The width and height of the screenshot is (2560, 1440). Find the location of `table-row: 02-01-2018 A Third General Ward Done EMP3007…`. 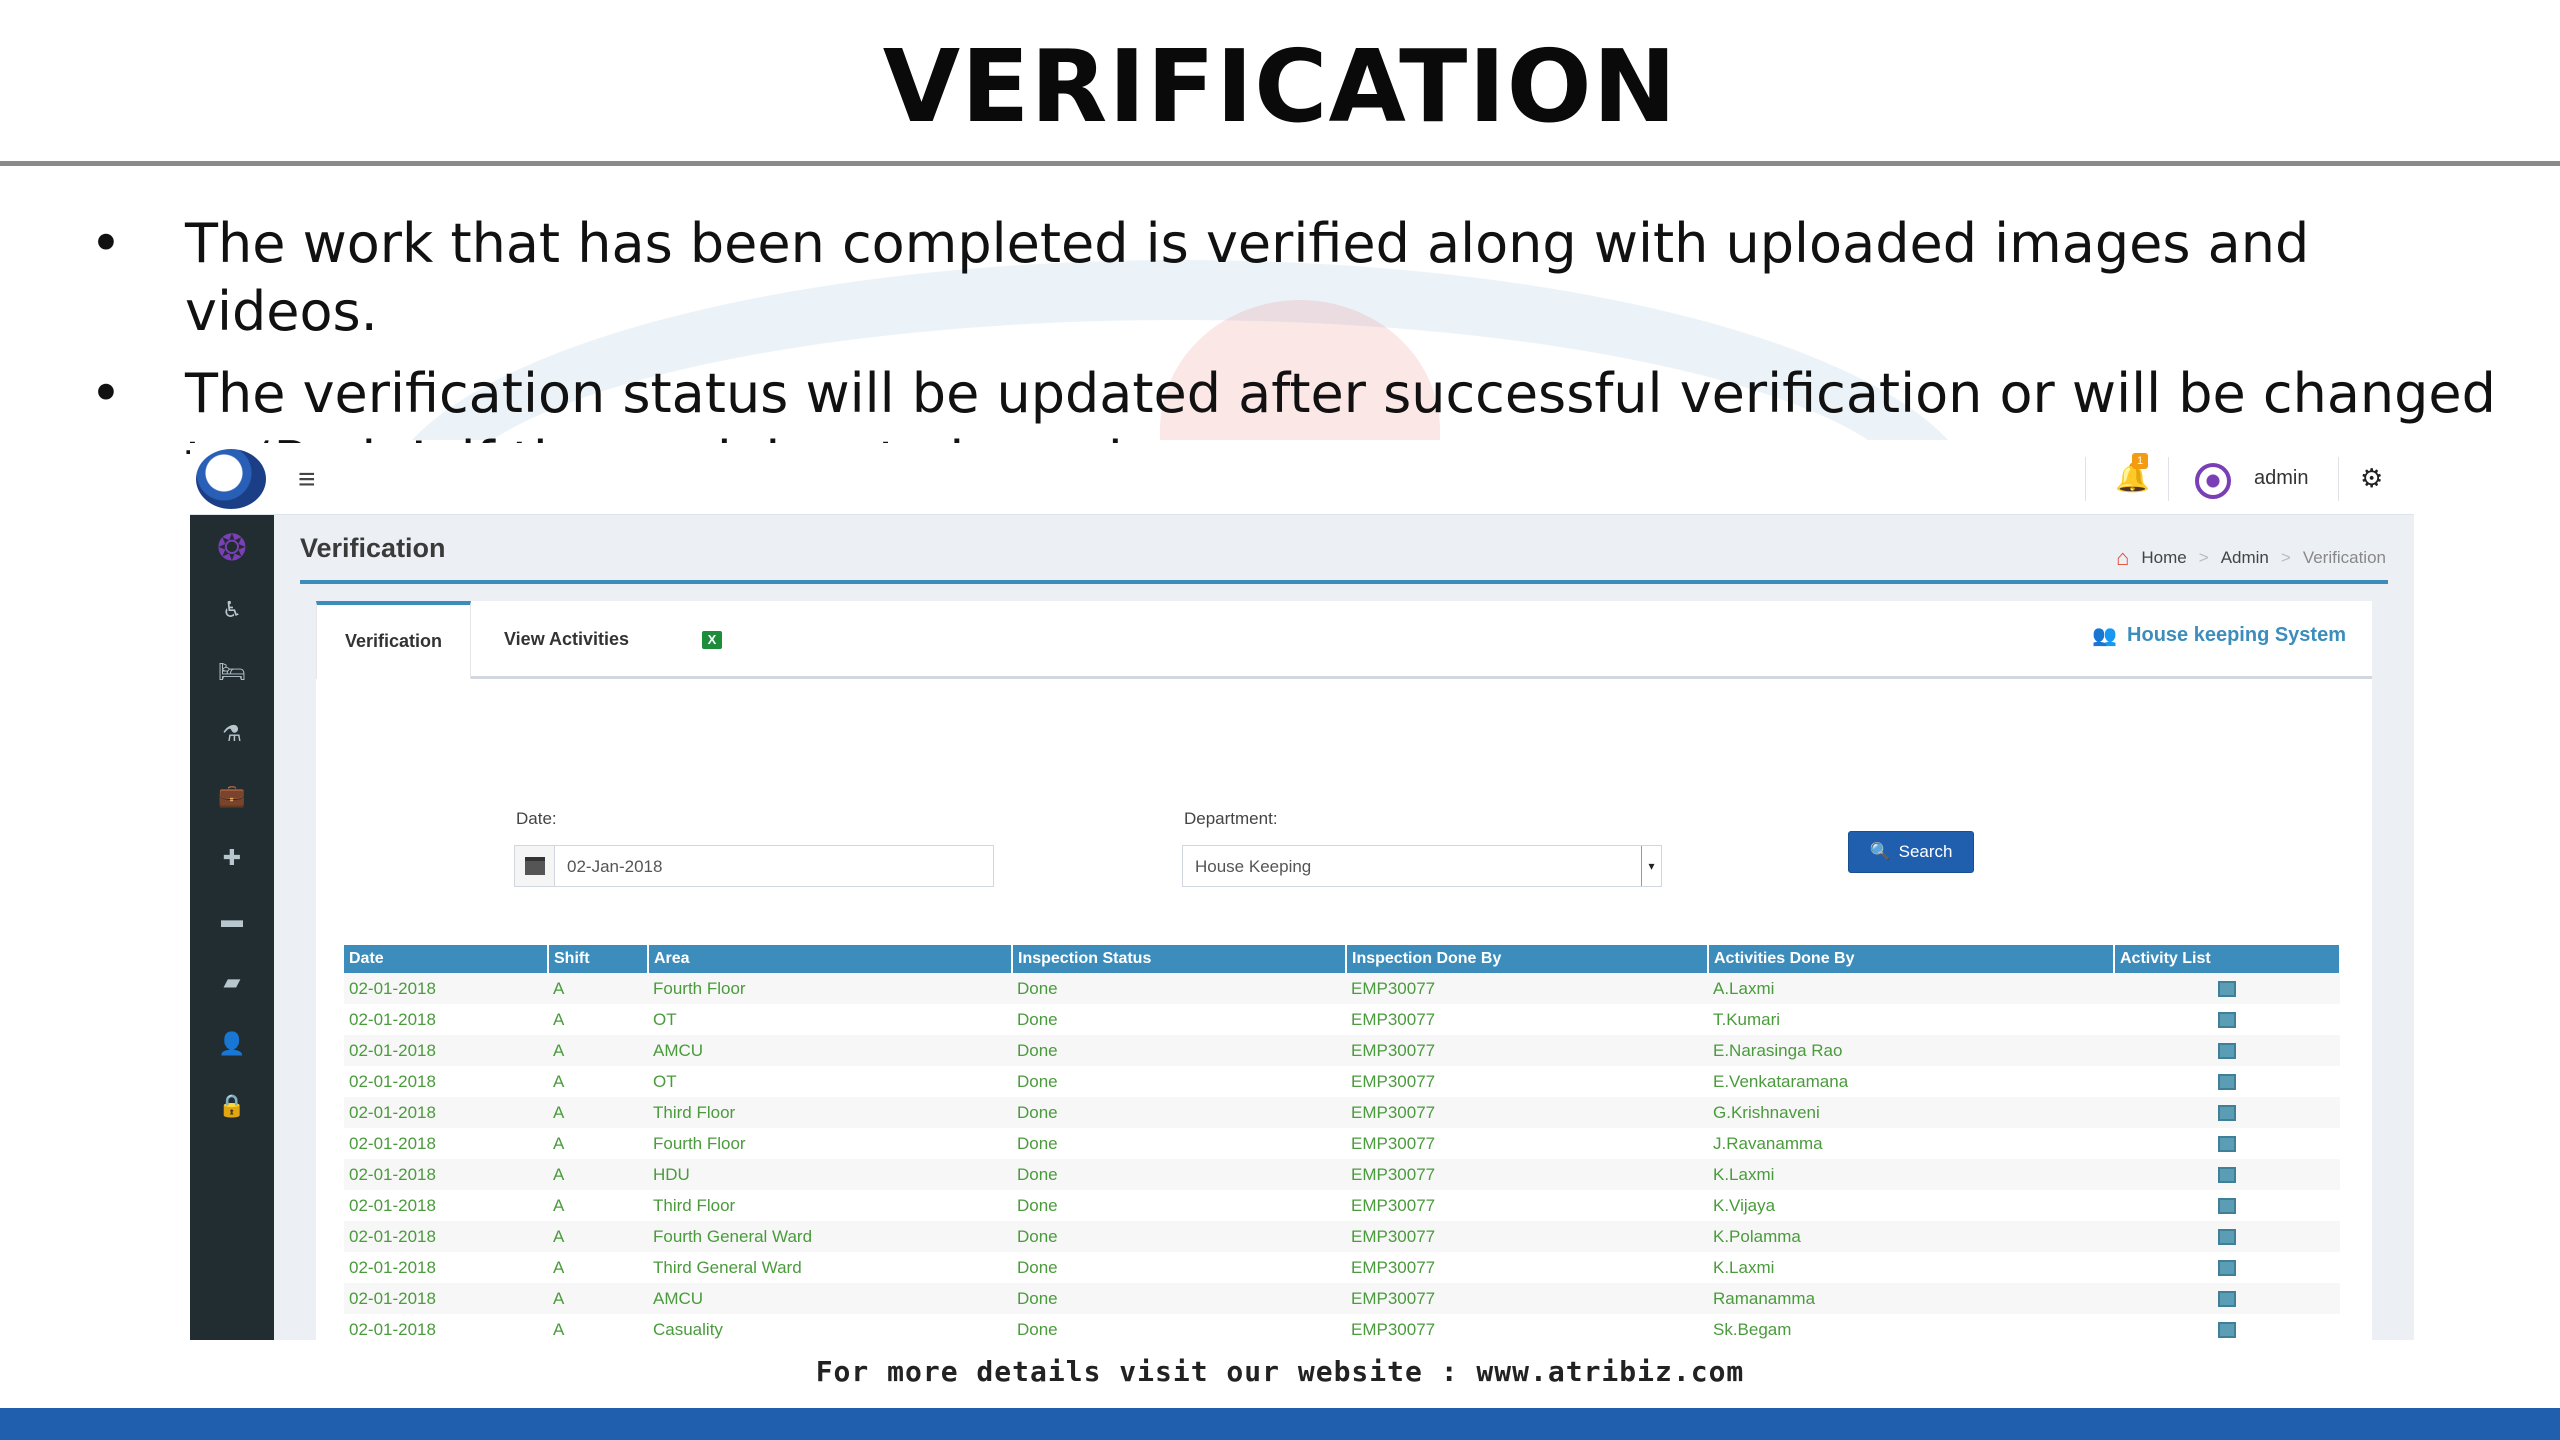

table-row: 02-01-2018 A Third General Ward Done EMP3007… is located at coordinates (1342, 1267).